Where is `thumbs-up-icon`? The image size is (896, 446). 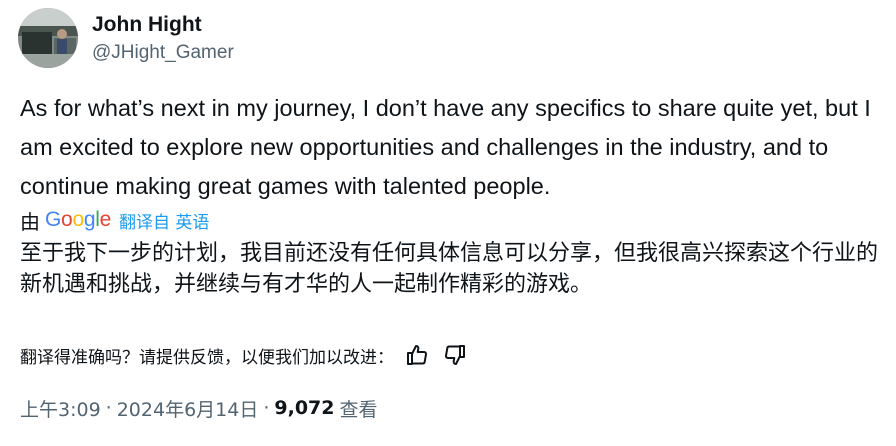
thumbs-up-icon is located at coordinates (417, 355).